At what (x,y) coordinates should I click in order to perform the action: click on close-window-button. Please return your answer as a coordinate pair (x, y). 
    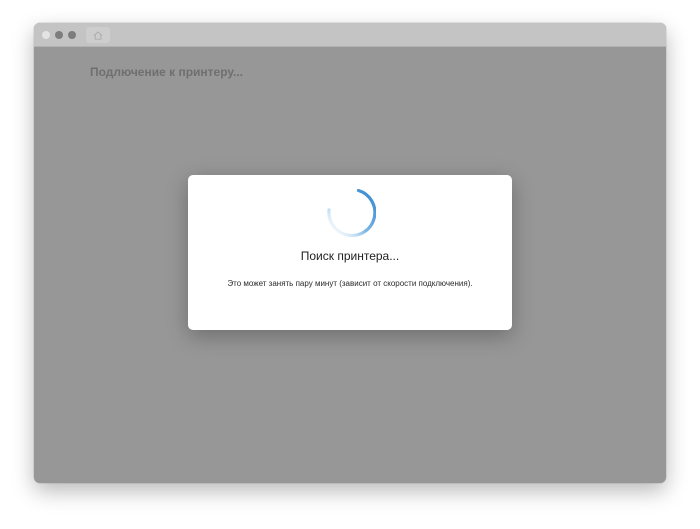
    Looking at the image, I should click on (46, 35).